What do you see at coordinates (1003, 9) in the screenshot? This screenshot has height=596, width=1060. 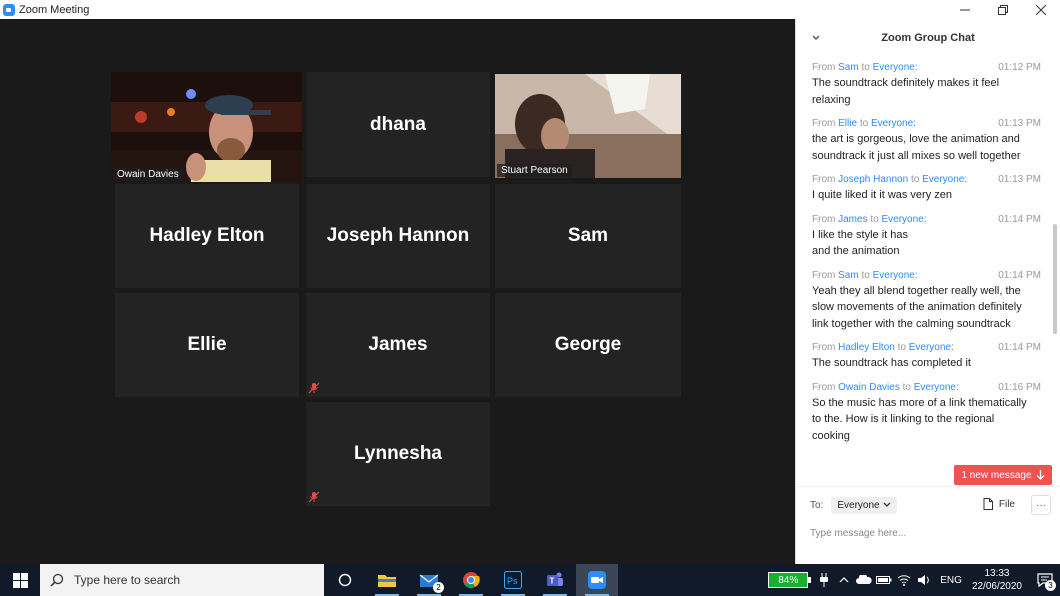 I see `restore-button` at bounding box center [1003, 9].